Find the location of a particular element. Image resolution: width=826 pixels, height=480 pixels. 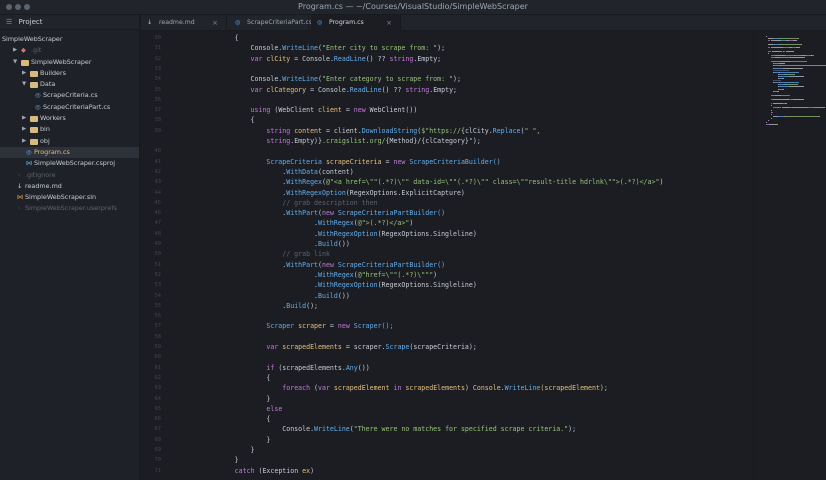

tree-item: ▶ ◆ .git is located at coordinates (69, 50).